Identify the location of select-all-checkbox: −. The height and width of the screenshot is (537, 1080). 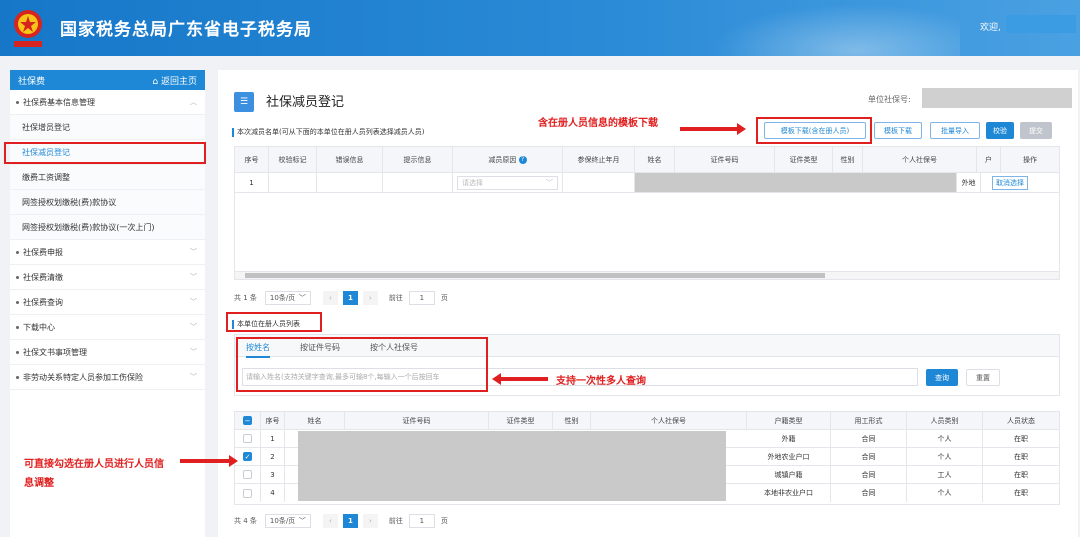
(247, 420).